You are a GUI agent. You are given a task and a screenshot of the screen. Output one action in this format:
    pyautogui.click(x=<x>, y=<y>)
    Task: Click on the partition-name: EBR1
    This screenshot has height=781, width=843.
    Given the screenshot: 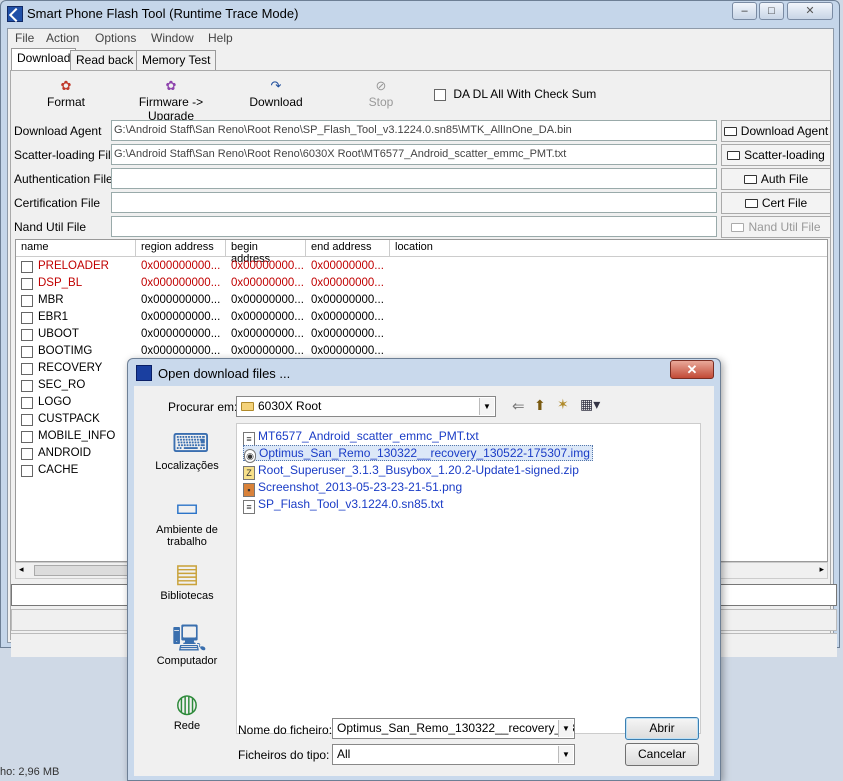 What is the action you would take?
    pyautogui.click(x=53, y=317)
    